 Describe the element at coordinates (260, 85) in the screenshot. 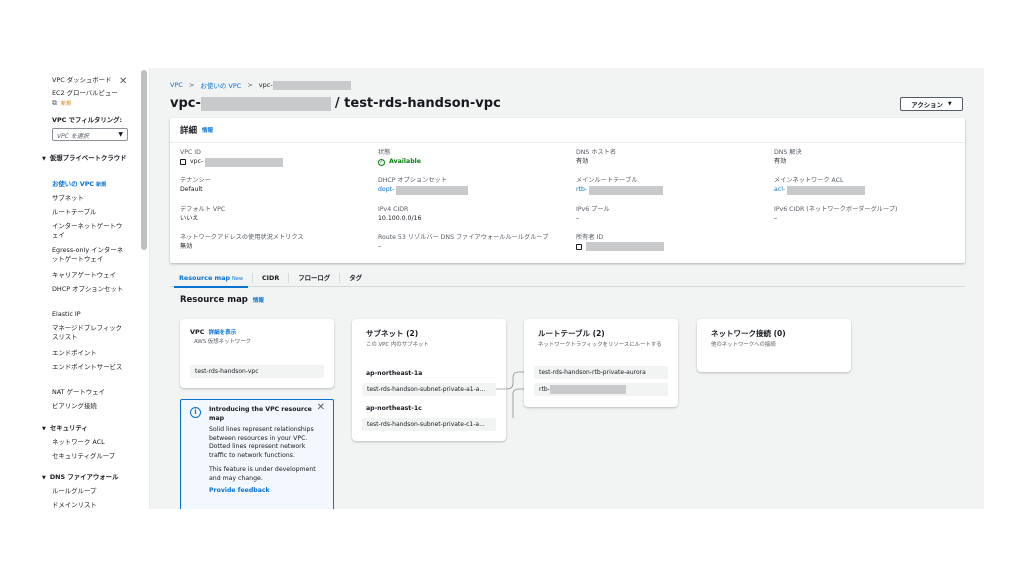

I see `breadcrumb: VPC > お使いの VPC > vpc-` at that location.